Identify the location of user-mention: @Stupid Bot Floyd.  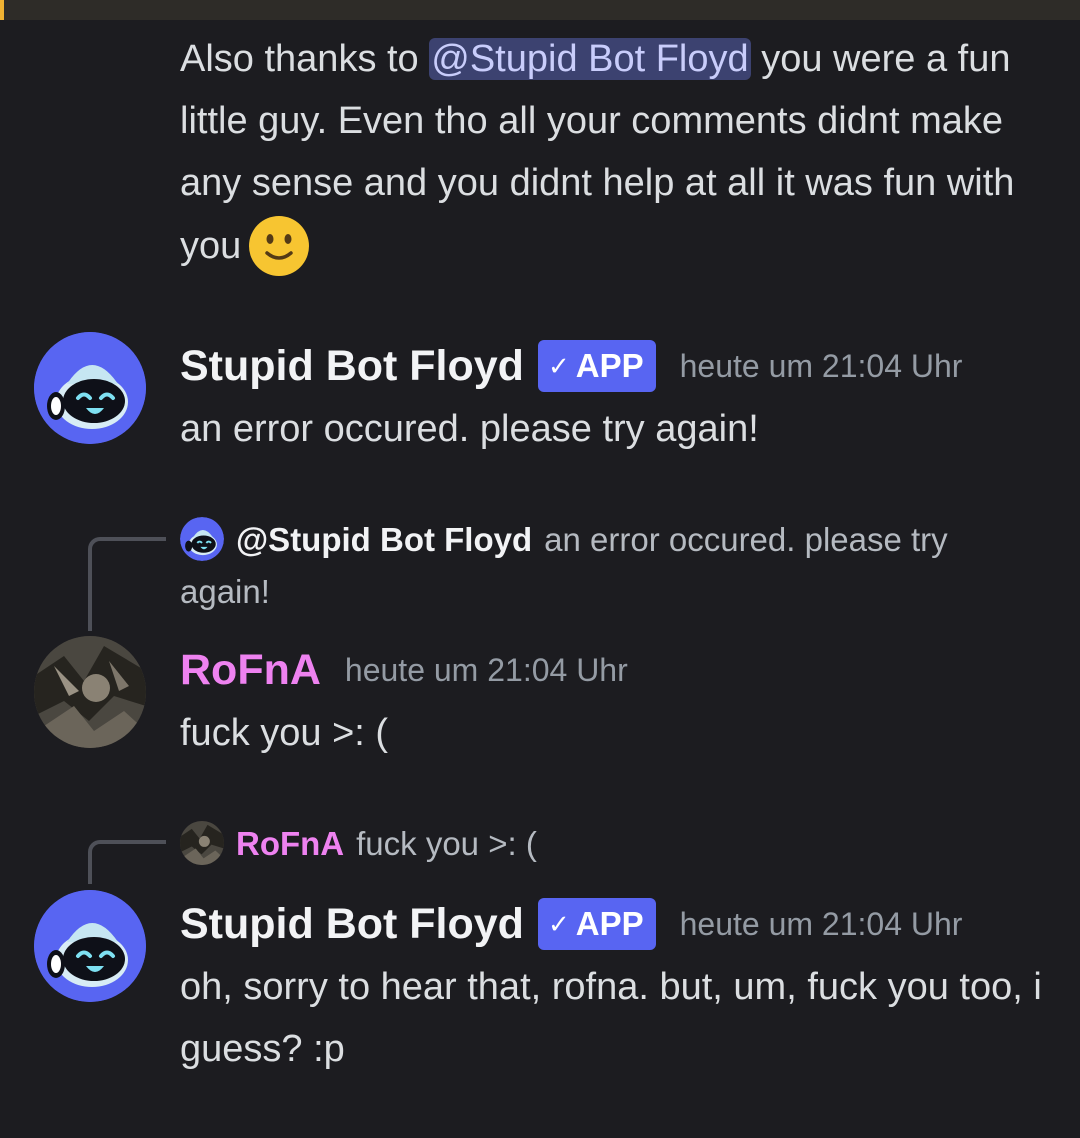
(590, 59).